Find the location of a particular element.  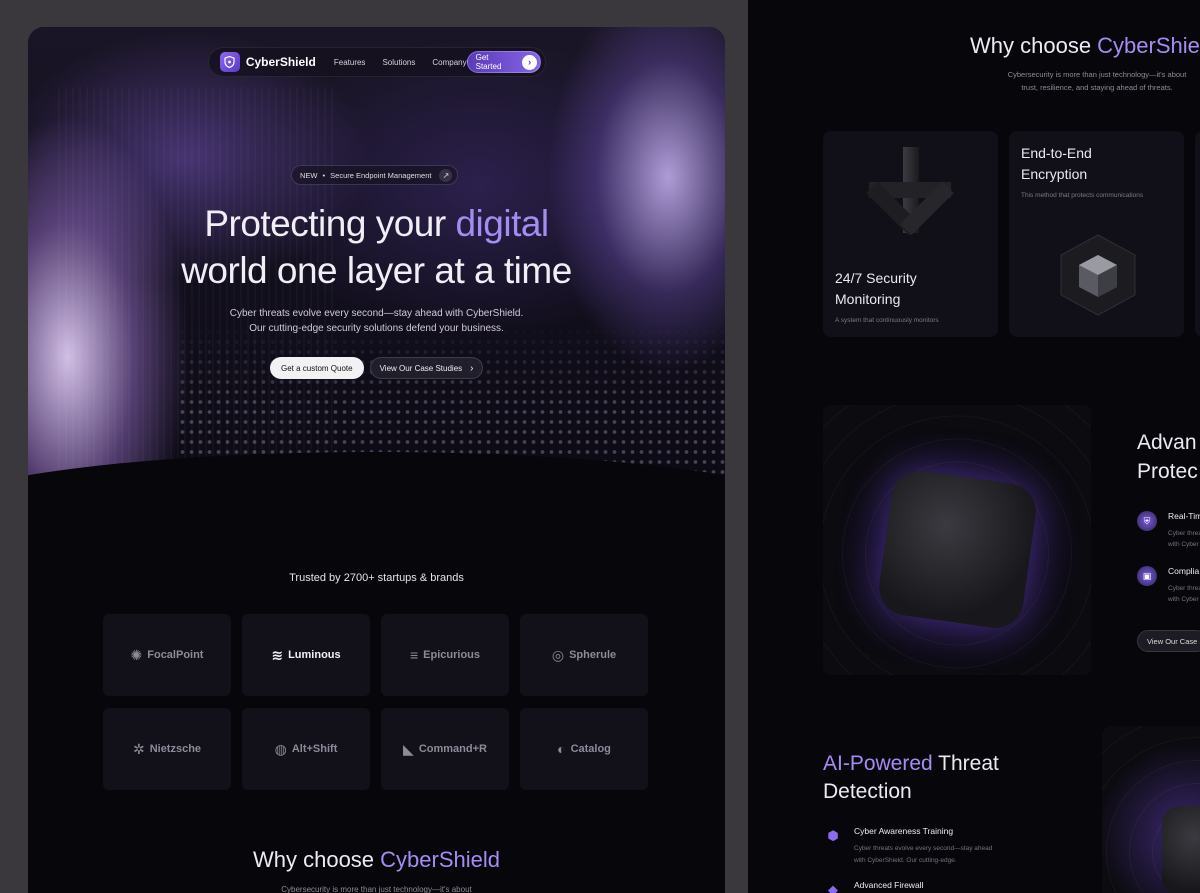

sphere-icon: ◎ is located at coordinates (558, 654).